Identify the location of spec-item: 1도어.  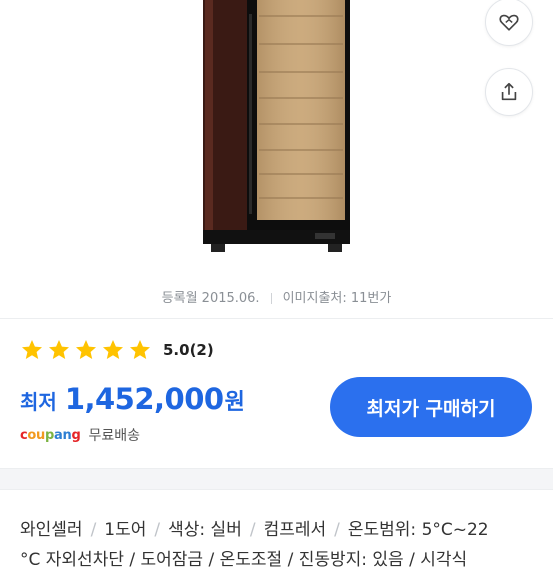
(125, 530).